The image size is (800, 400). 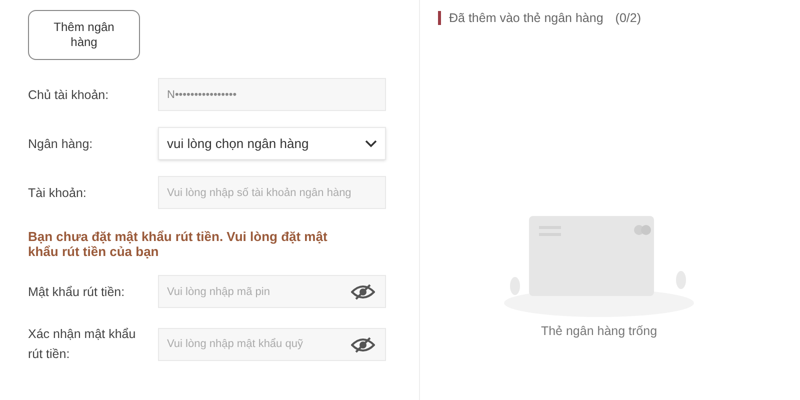 What do you see at coordinates (628, 18) in the screenshot?
I see `card-count: (0/2)` at bounding box center [628, 18].